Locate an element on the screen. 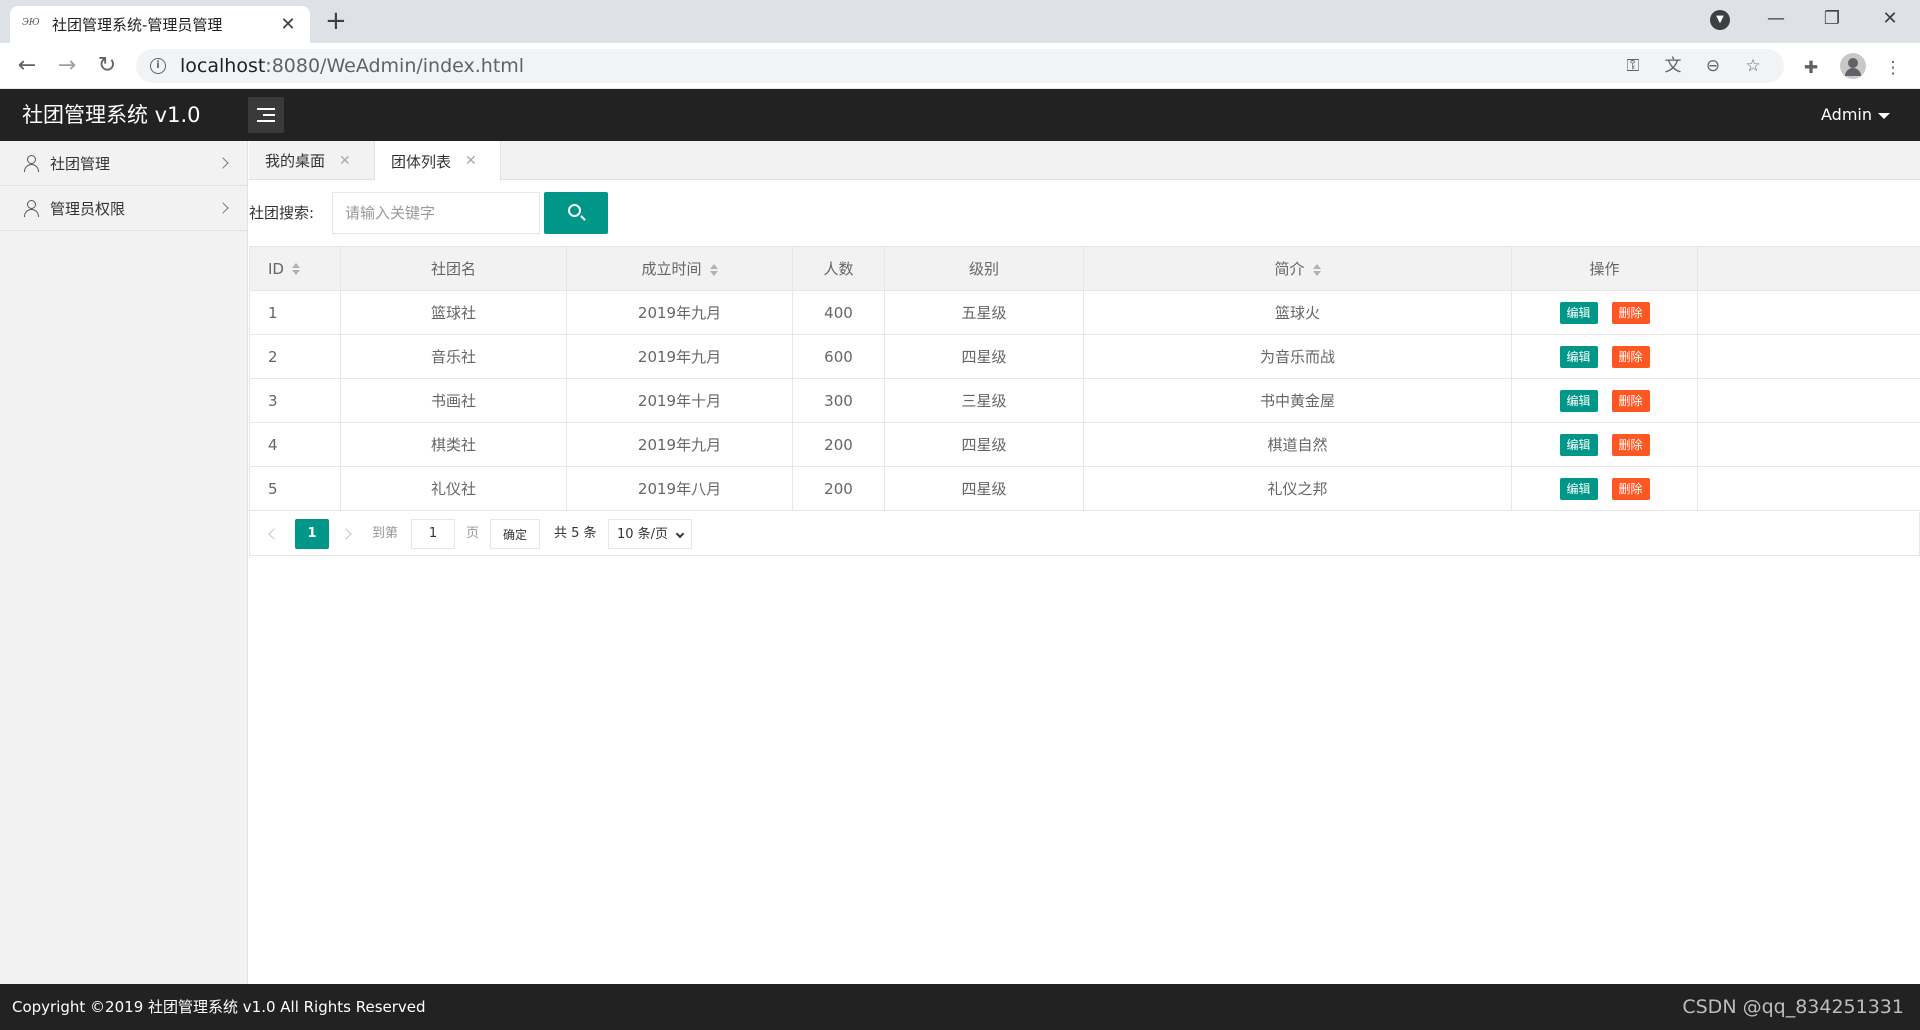 Image resolution: width=1920 pixels, height=1030 pixels. cell-count: 600 is located at coordinates (838, 356).